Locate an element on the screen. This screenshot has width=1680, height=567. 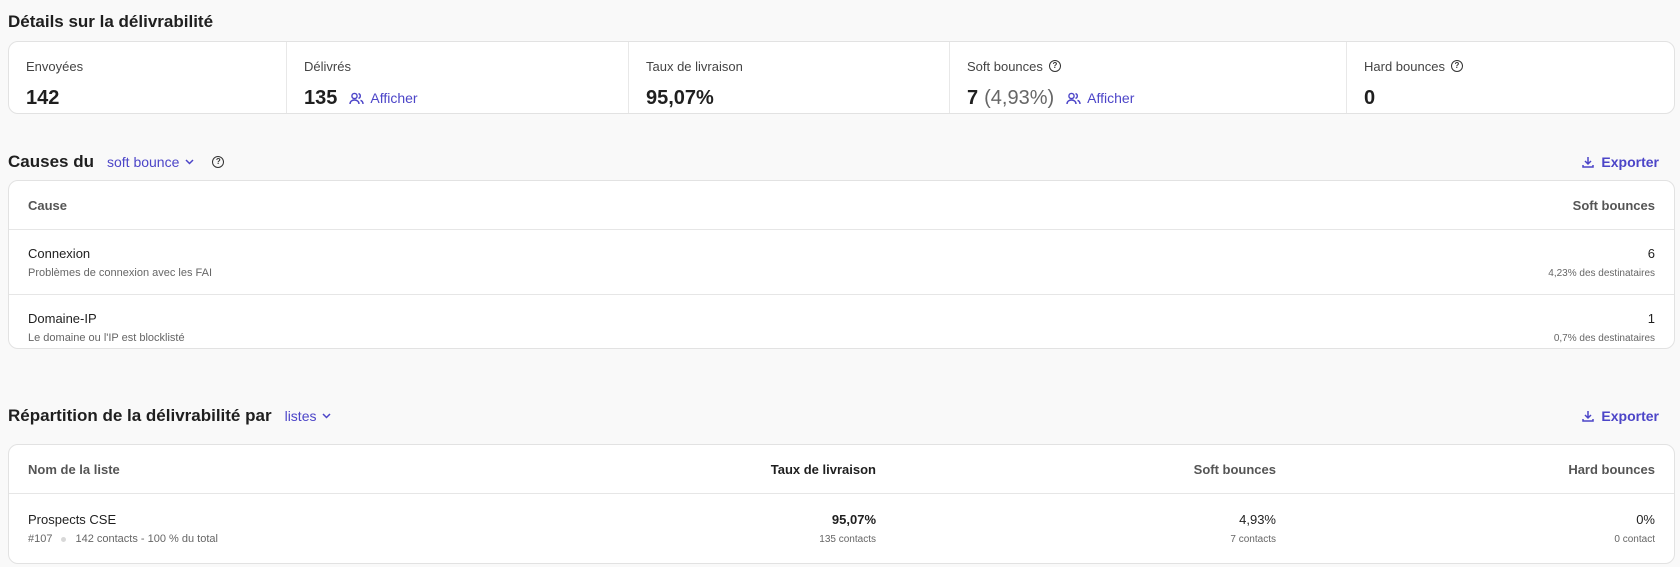
stat-label: Délivrés is located at coordinates (327, 66).